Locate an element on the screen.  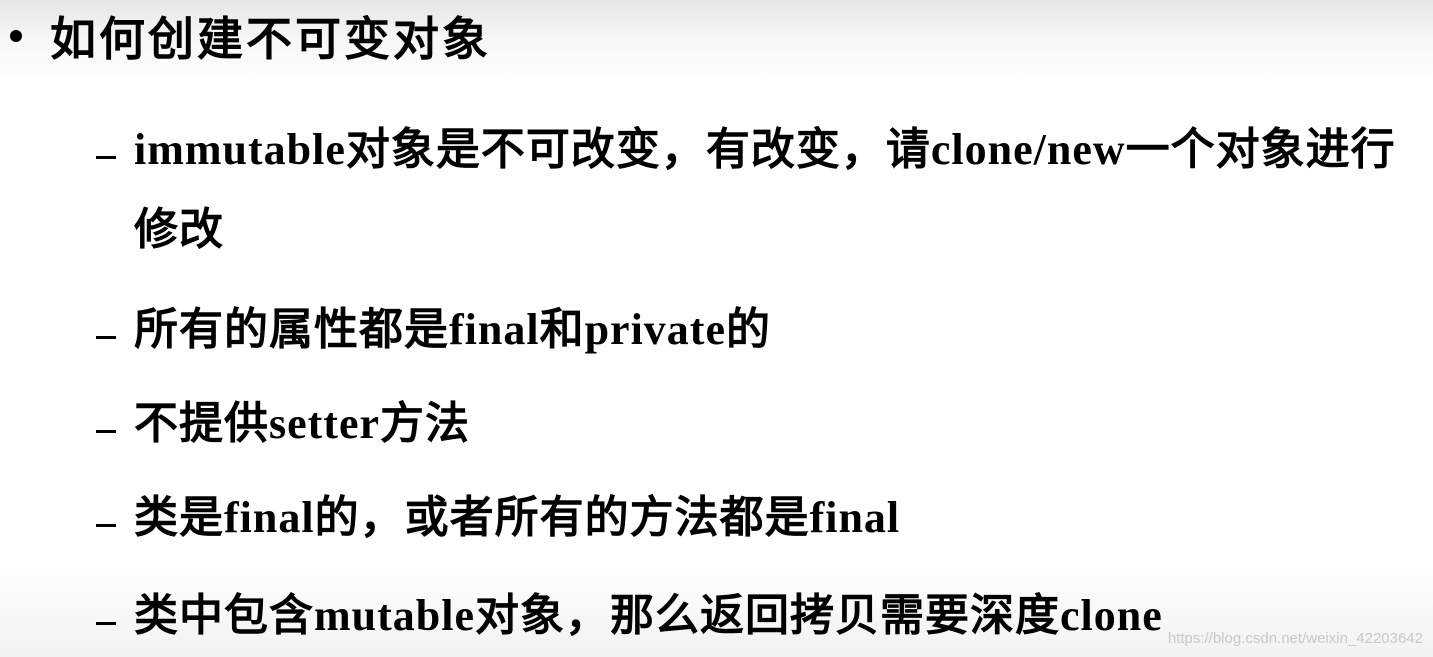
list-item-text: 类是final的，或者所有的方法都是final is located at coordinates (517, 517).